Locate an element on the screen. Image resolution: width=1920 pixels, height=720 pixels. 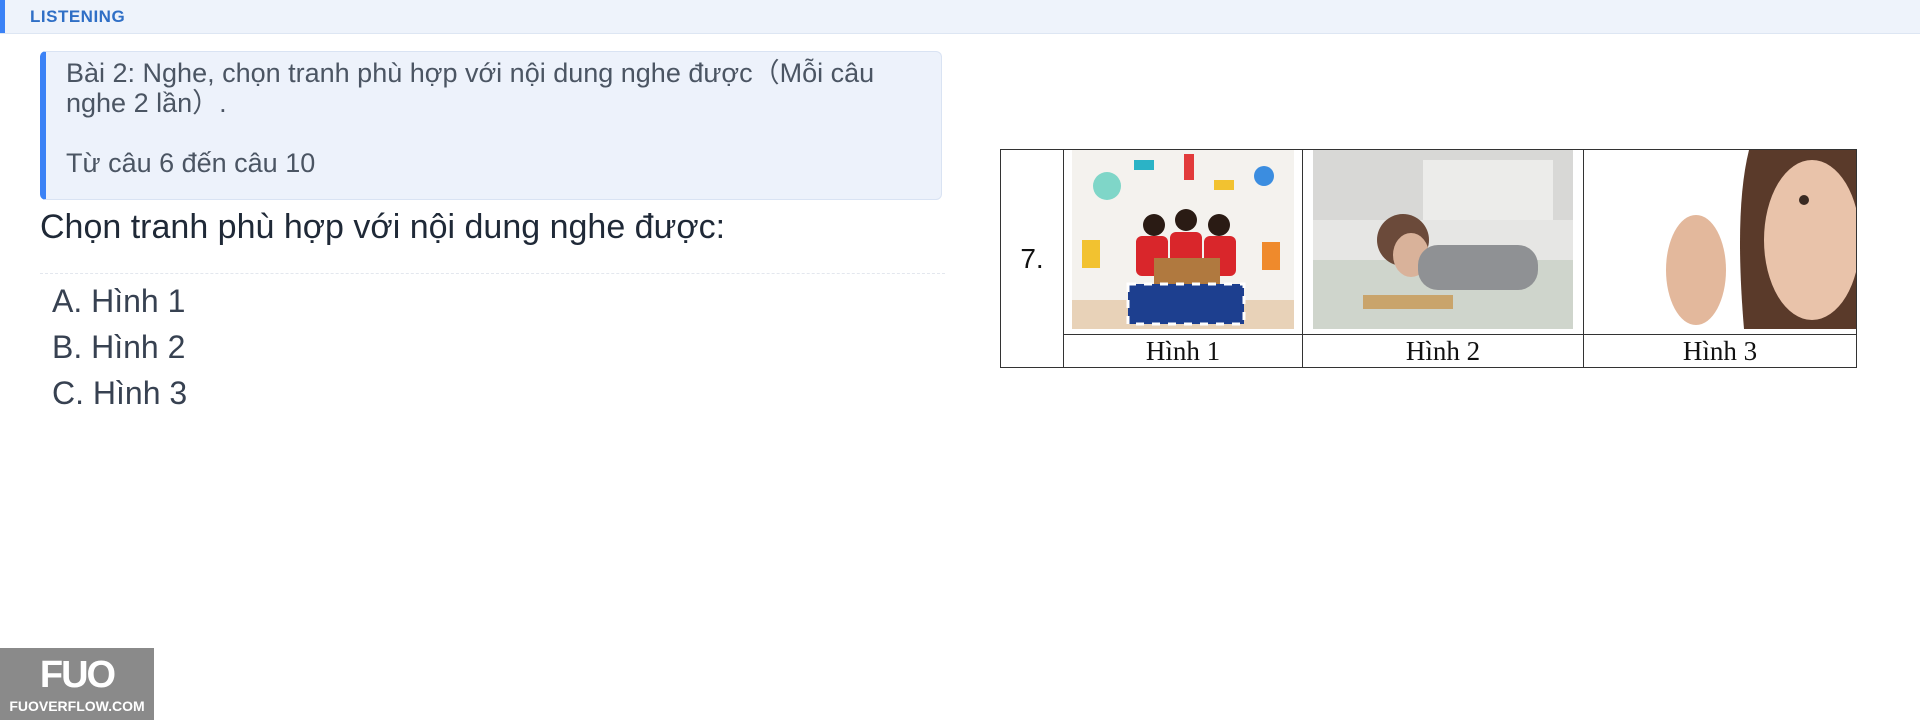
section-label: LISTENING is located at coordinates (78, 16).